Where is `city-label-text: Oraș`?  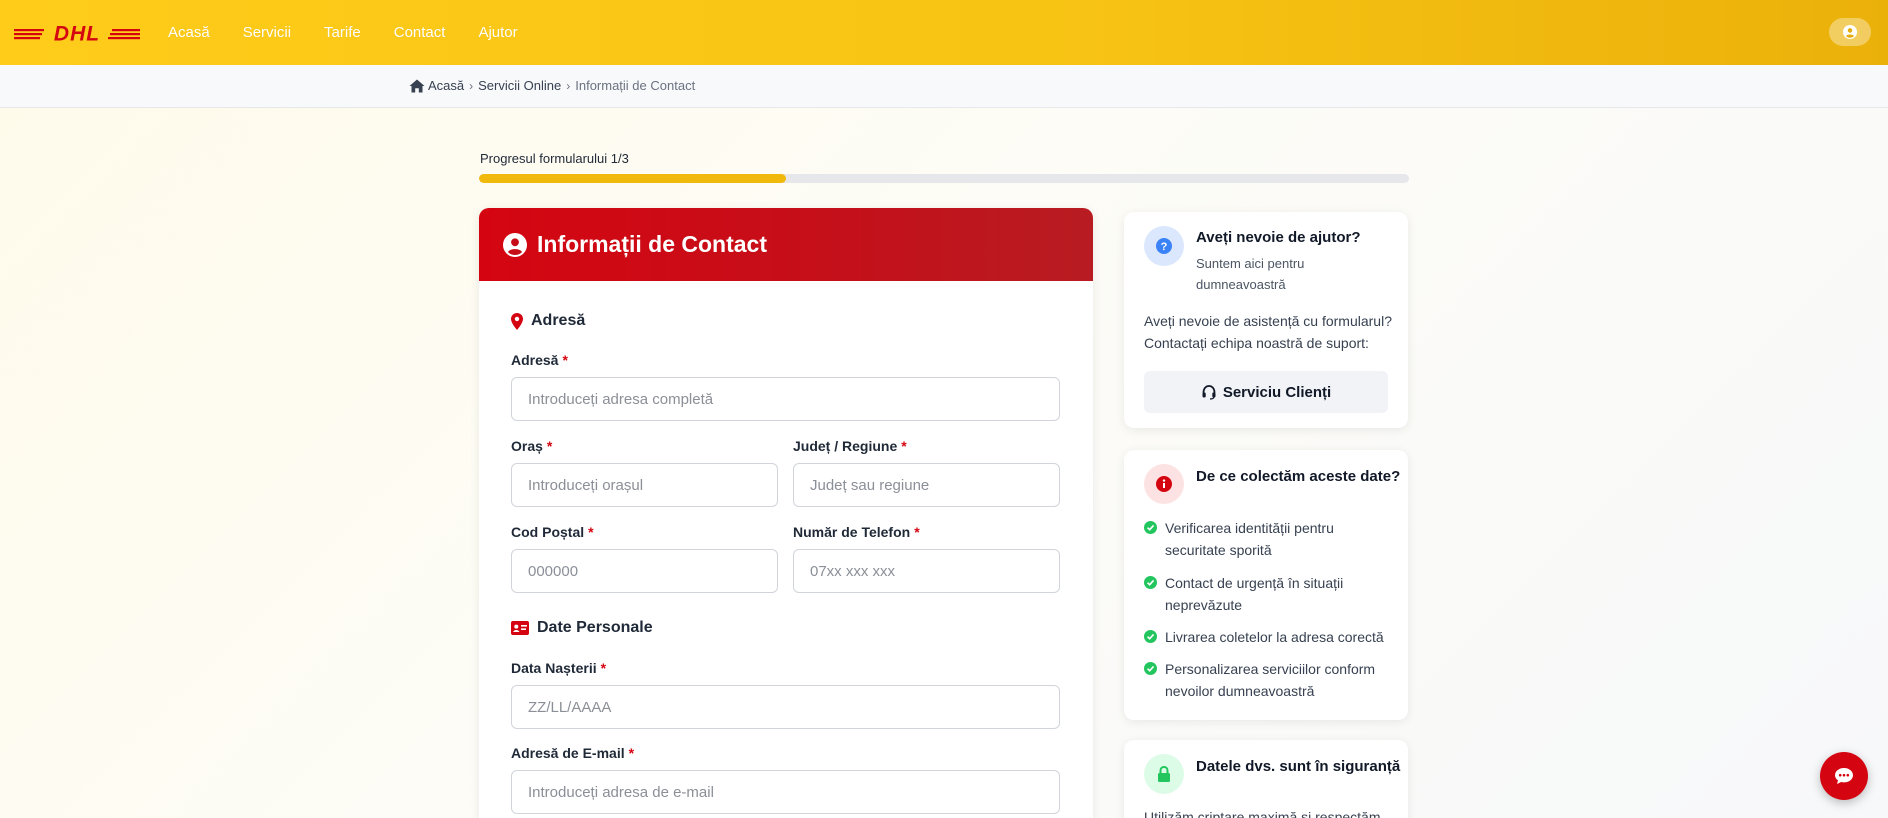 city-label-text: Oraș is located at coordinates (527, 446).